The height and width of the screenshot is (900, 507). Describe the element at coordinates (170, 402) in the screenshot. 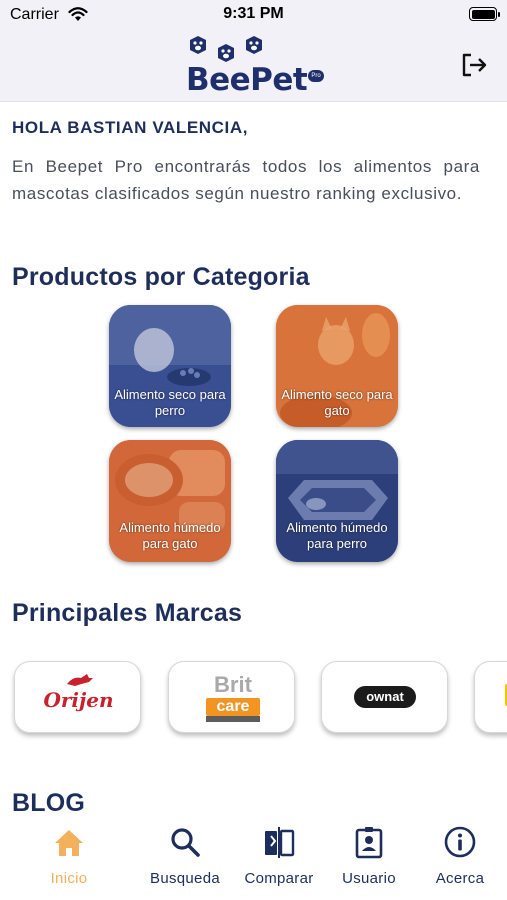

I see `category-label: Alimento seco para perro` at that location.